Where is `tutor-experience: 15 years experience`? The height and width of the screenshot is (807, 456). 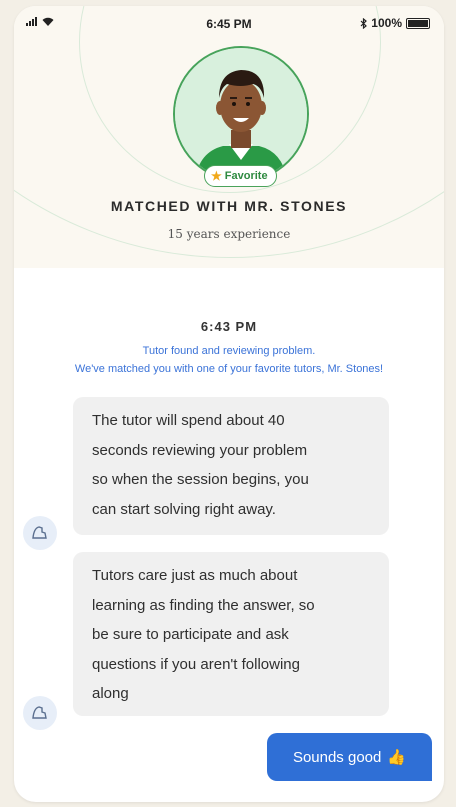
tutor-experience: 15 years experience is located at coordinates (229, 234).